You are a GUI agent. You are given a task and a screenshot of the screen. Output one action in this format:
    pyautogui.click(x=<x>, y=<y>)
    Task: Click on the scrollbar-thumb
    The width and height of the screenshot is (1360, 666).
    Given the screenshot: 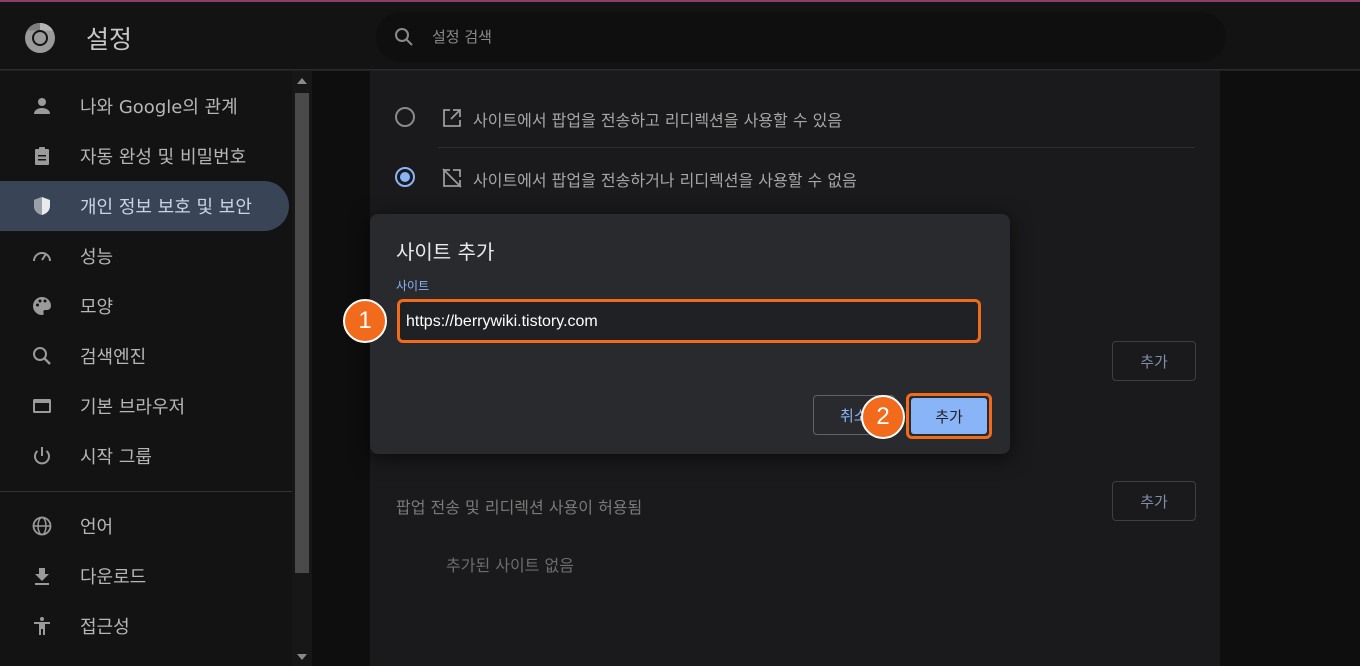 What is the action you would take?
    pyautogui.click(x=302, y=333)
    